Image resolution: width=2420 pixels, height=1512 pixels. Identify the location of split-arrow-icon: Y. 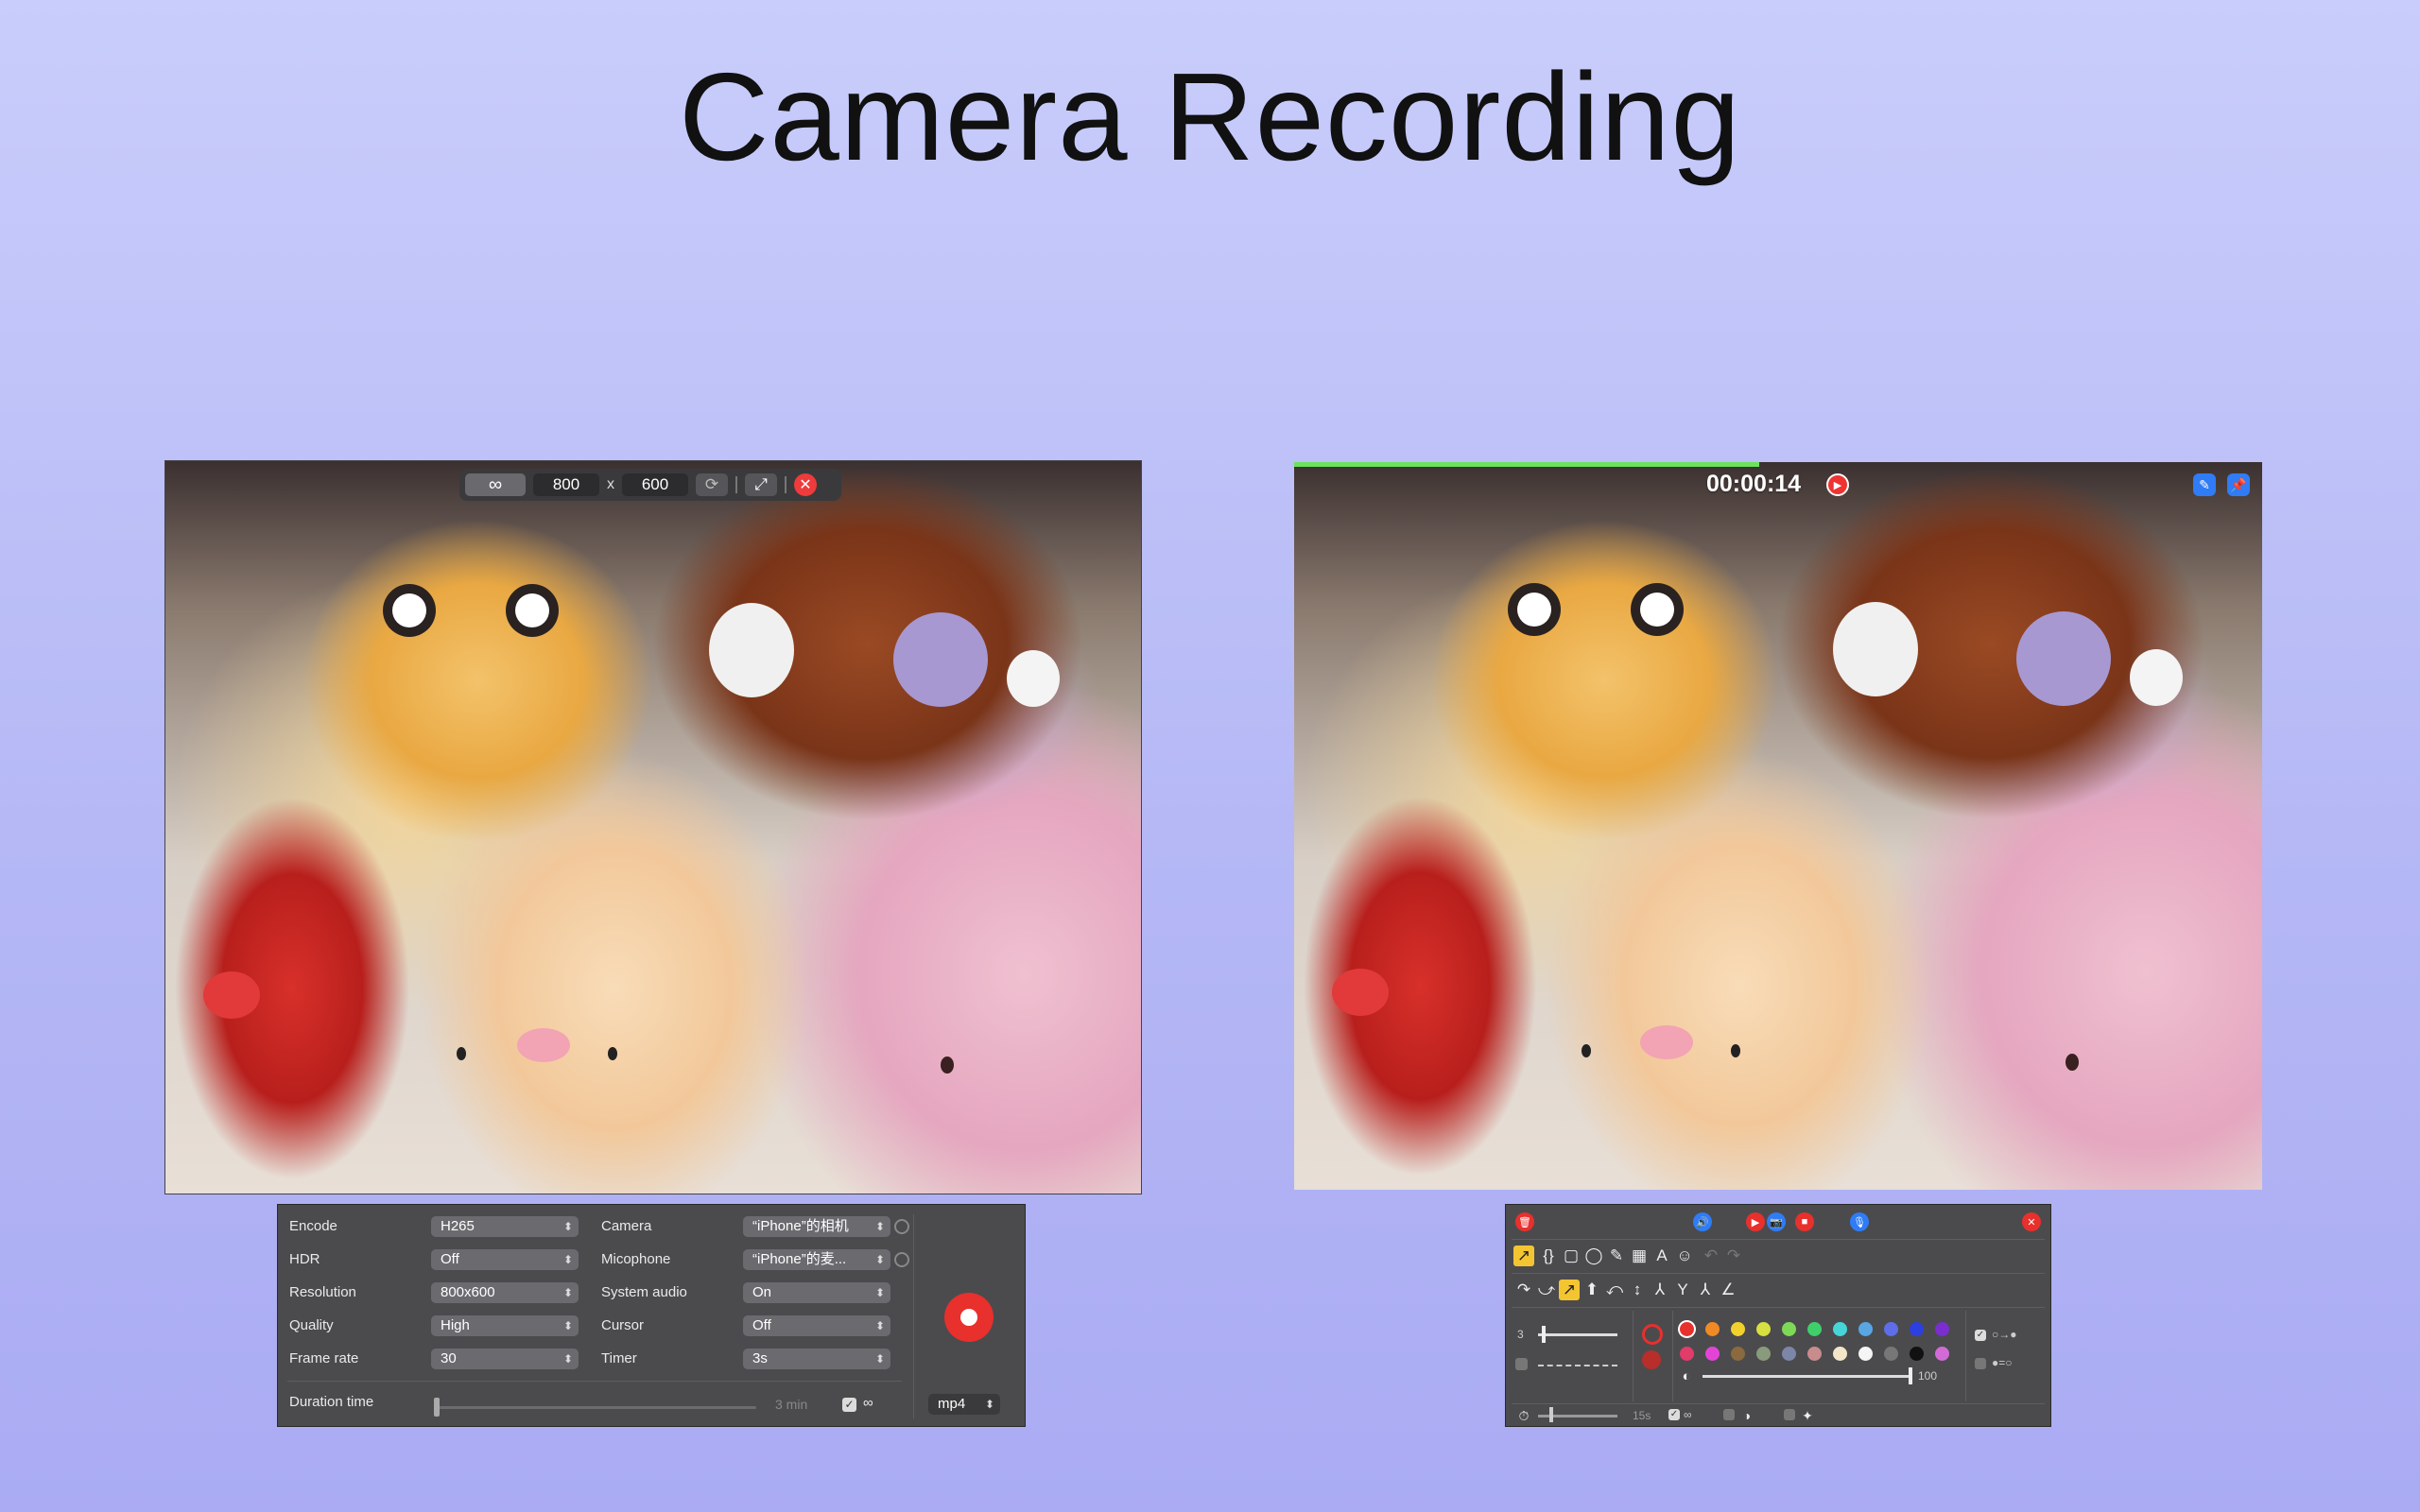
(1682, 1290).